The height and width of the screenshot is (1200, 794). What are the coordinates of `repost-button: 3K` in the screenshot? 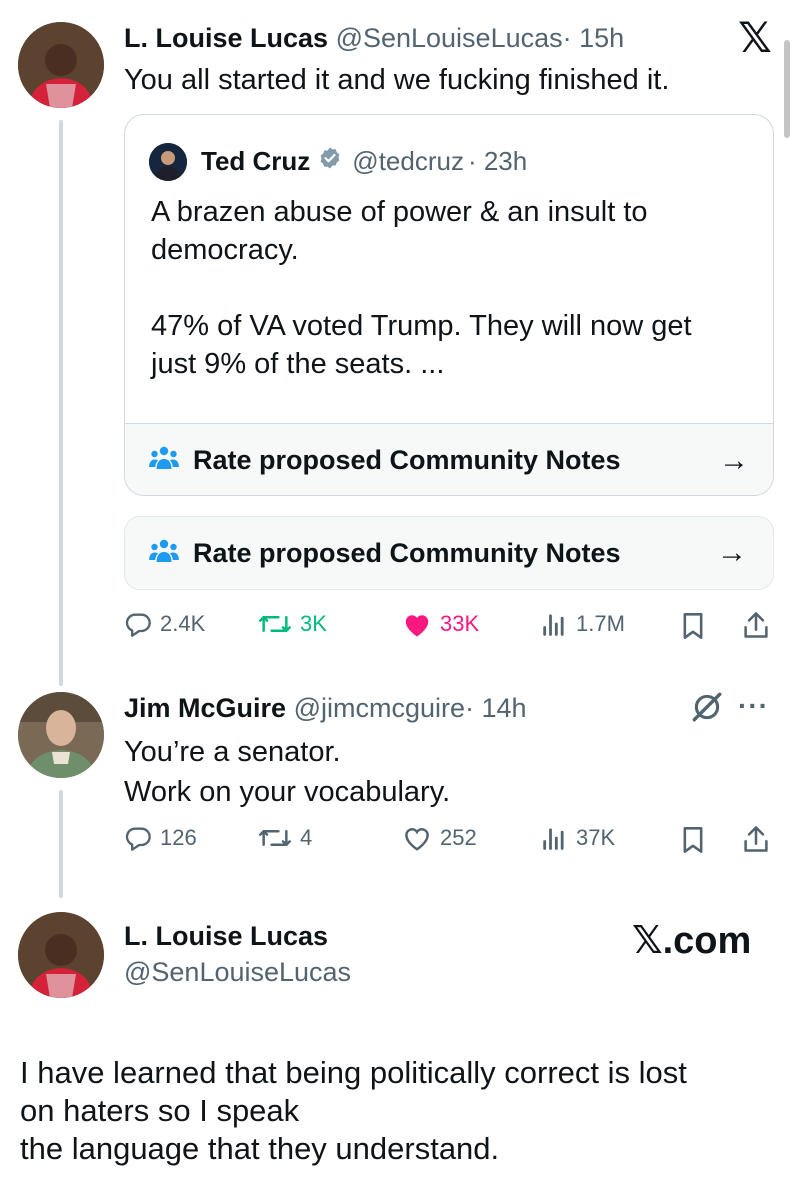 It's located at (292, 624).